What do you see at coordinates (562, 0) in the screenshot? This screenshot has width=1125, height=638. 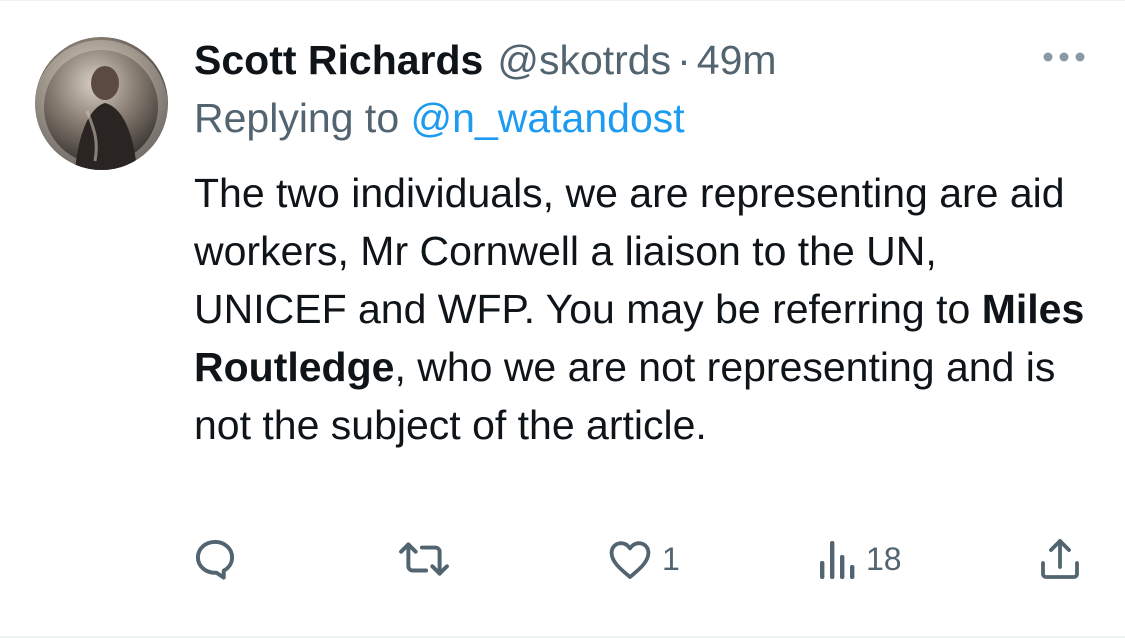 I see `top-divider` at bounding box center [562, 0].